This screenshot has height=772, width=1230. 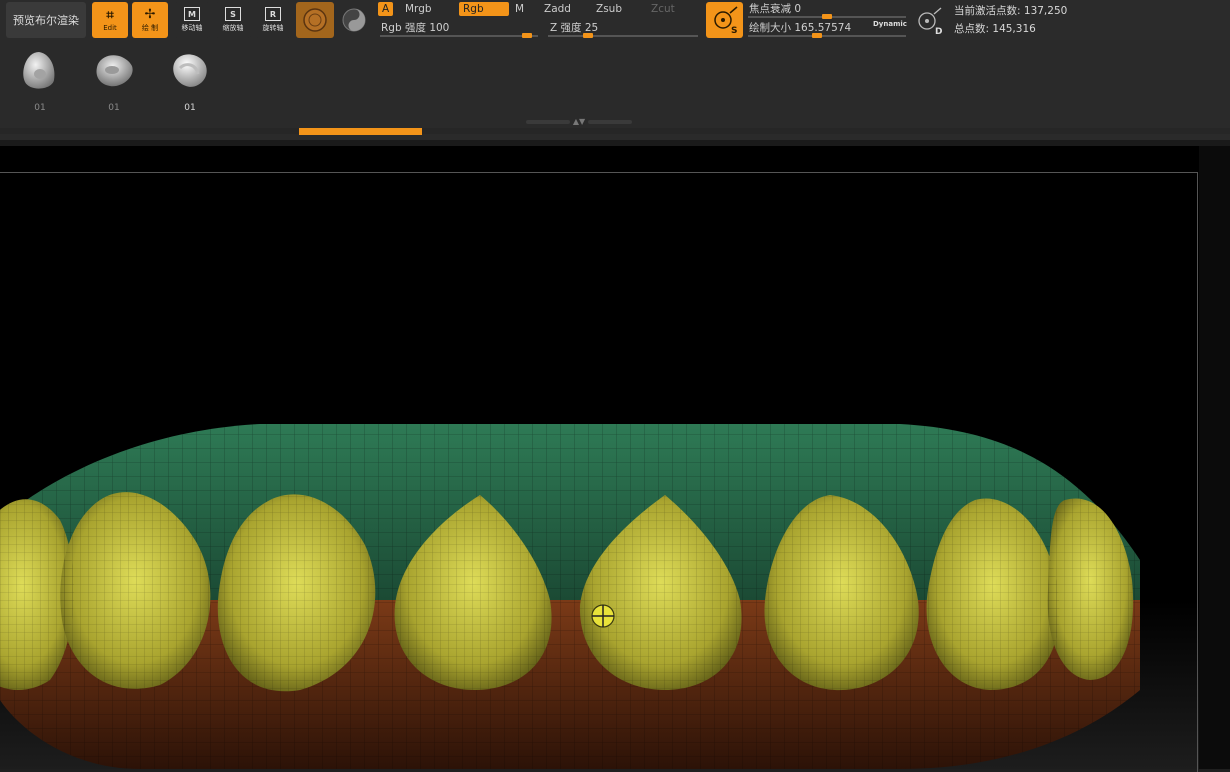 I want to click on brush-label-1: 01, so click(x=40, y=108).